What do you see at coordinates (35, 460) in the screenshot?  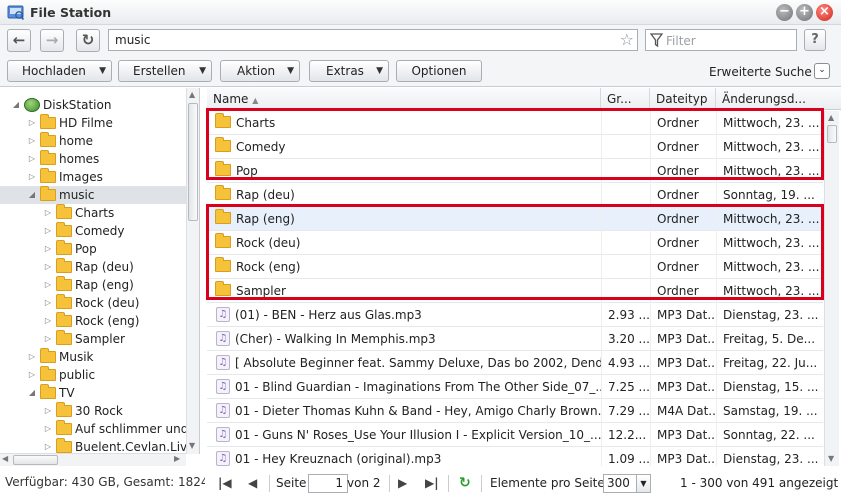 I see `tree-hscroll-thumb` at bounding box center [35, 460].